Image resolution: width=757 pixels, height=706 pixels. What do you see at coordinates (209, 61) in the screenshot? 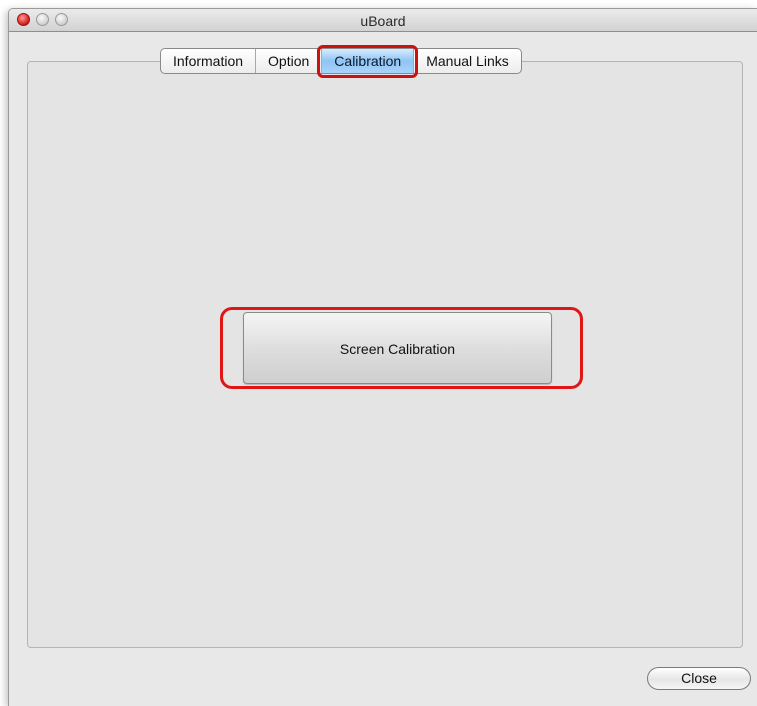
I see `tab-information: Information` at bounding box center [209, 61].